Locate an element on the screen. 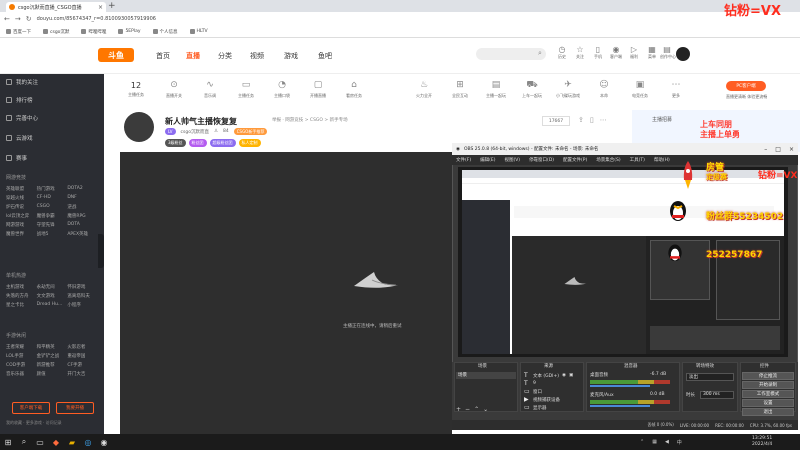  search-input is located at coordinates (511, 54).